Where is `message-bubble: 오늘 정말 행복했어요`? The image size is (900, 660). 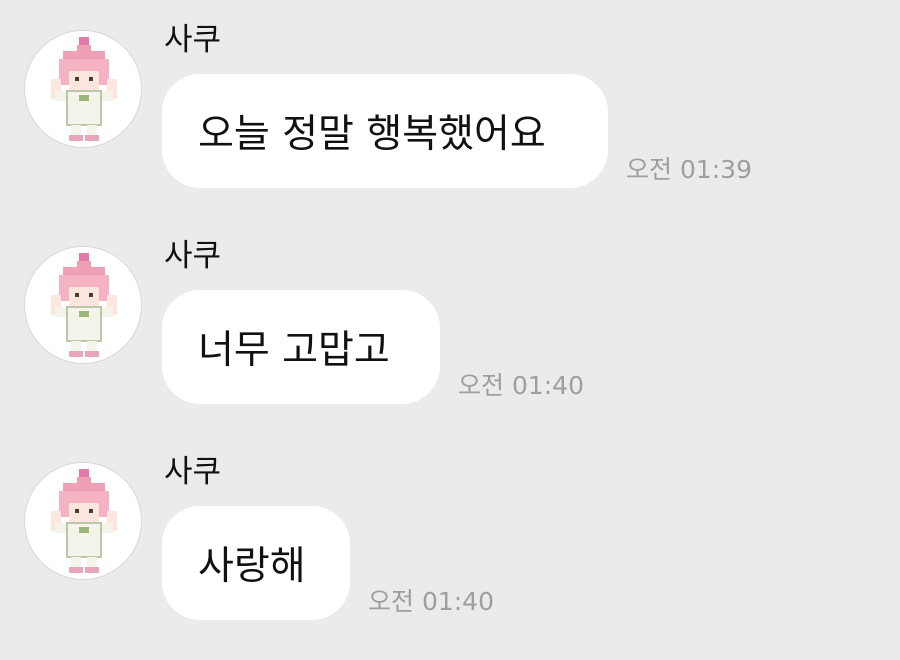
message-bubble: 오늘 정말 행복했어요 is located at coordinates (385, 131).